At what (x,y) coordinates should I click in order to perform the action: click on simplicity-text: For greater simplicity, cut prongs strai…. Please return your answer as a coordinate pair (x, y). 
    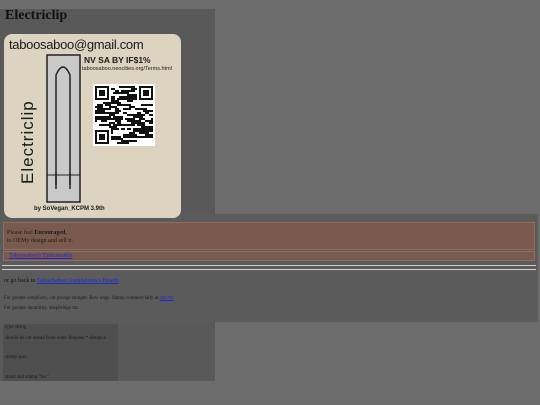
    Looking at the image, I should click on (82, 298).